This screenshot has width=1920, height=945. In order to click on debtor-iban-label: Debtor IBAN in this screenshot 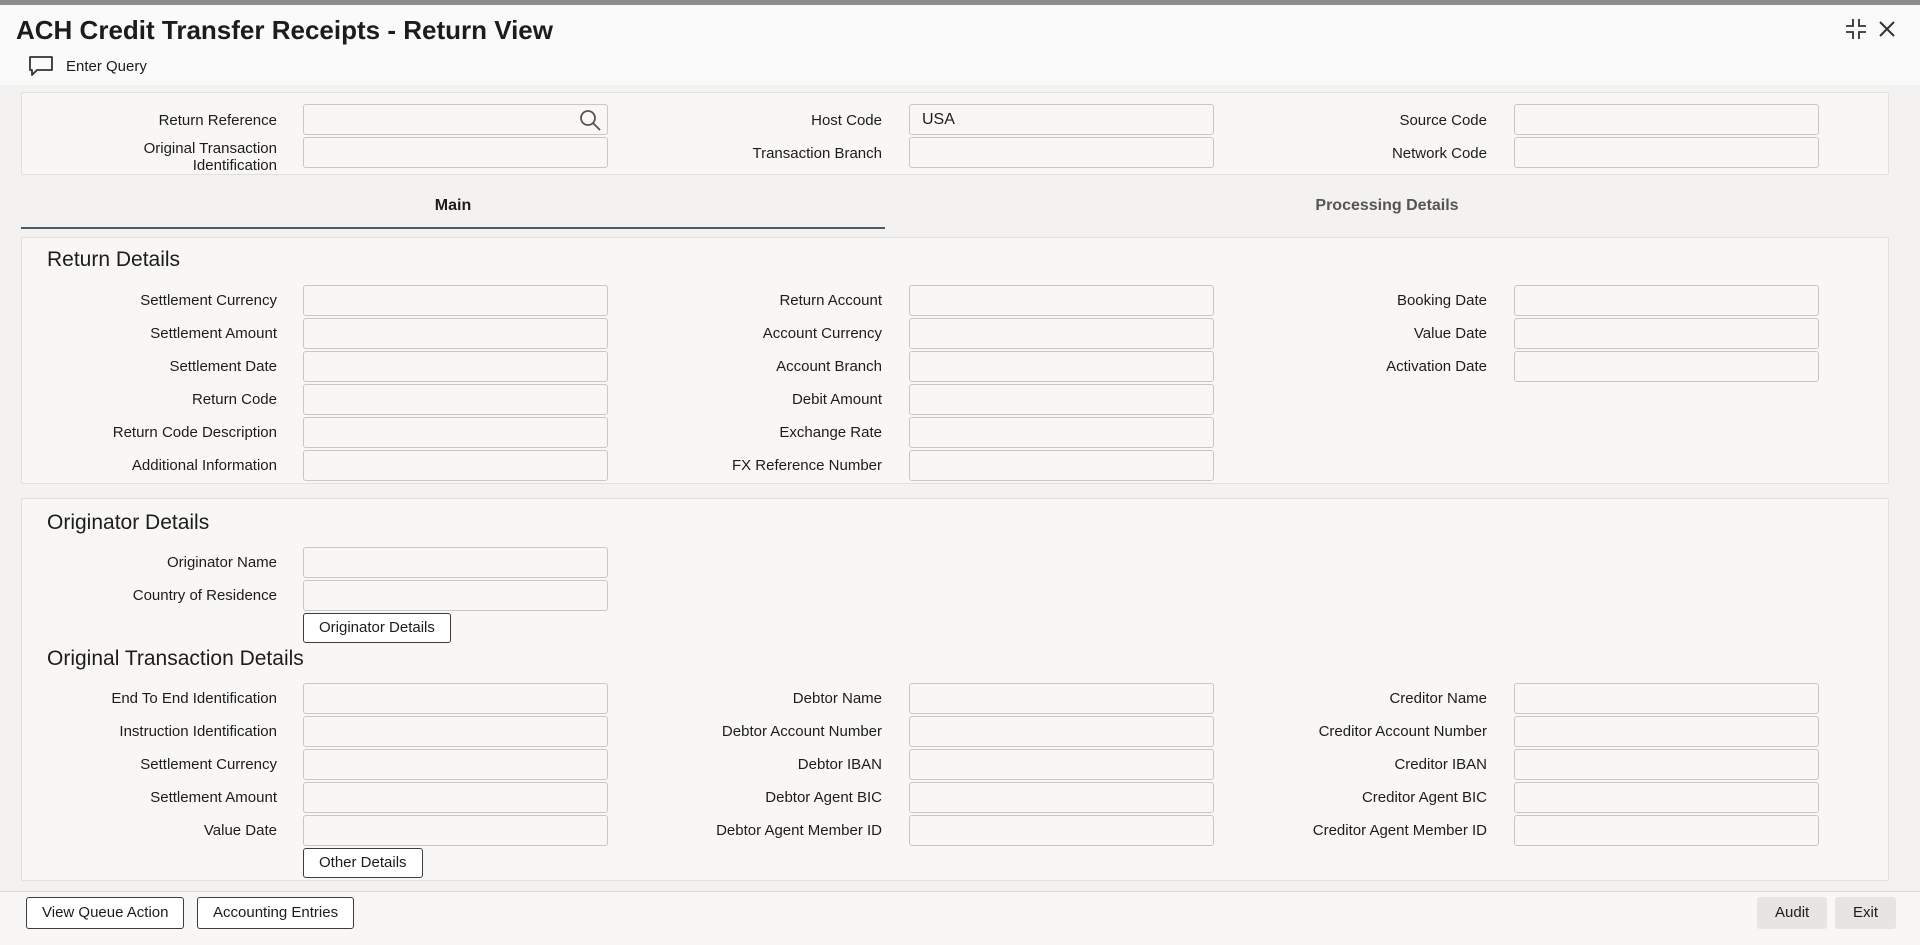, I will do `click(839, 764)`.